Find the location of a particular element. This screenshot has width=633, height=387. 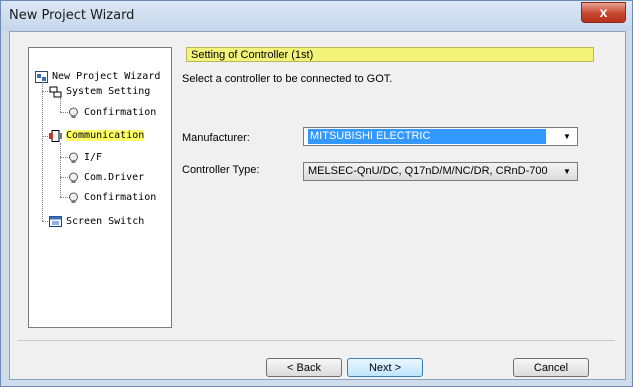

cancel-button: Cancel is located at coordinates (551, 367).